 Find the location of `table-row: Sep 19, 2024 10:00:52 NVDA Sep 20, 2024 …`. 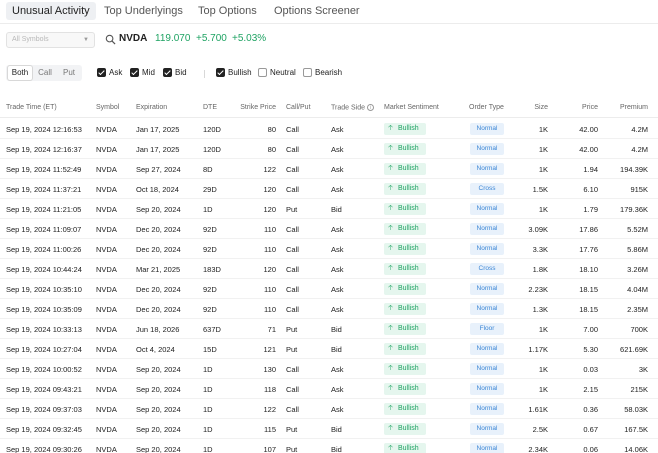

table-row: Sep 19, 2024 10:00:52 NVDA Sep 20, 2024 … is located at coordinates (329, 369).